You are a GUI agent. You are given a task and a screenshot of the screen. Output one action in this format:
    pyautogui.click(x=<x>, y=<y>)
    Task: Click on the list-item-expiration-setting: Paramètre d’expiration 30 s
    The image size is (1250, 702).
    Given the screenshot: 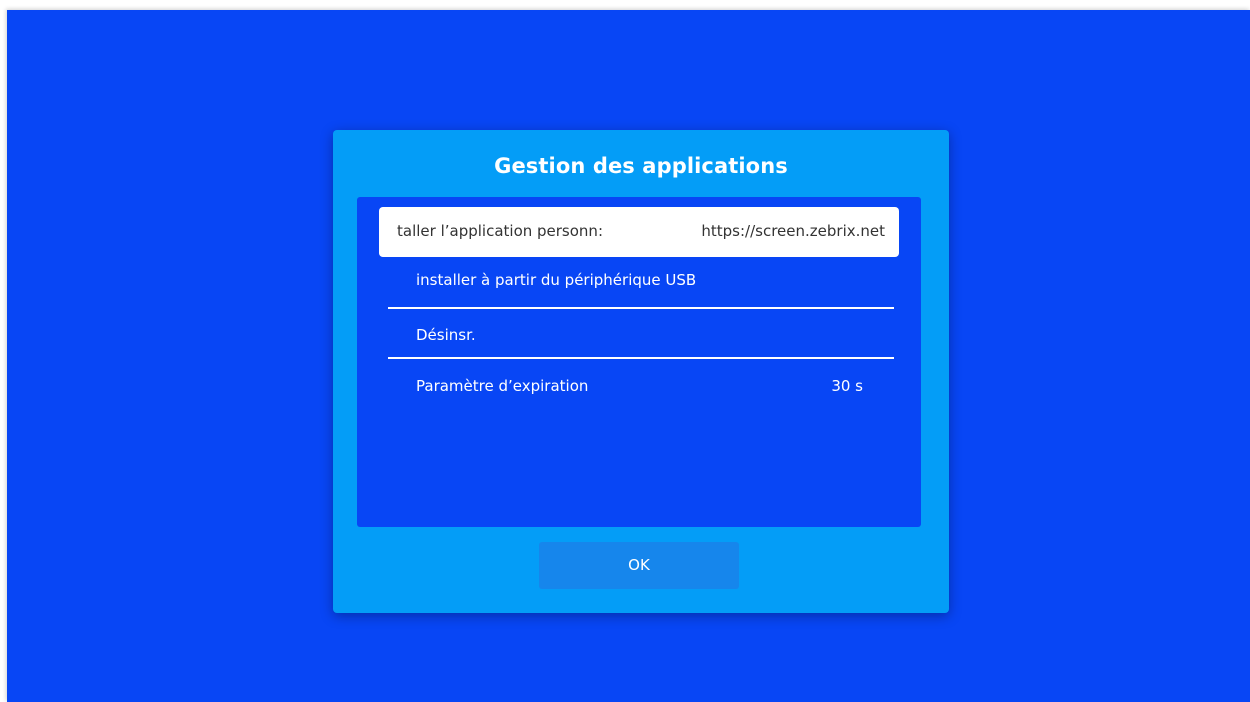 What is the action you would take?
    pyautogui.click(x=639, y=392)
    